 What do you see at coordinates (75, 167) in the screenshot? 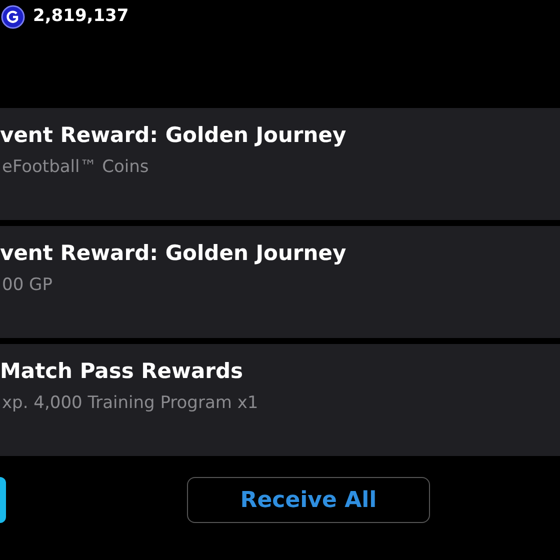
I see `reward-detail: eFootball™ Coins` at bounding box center [75, 167].